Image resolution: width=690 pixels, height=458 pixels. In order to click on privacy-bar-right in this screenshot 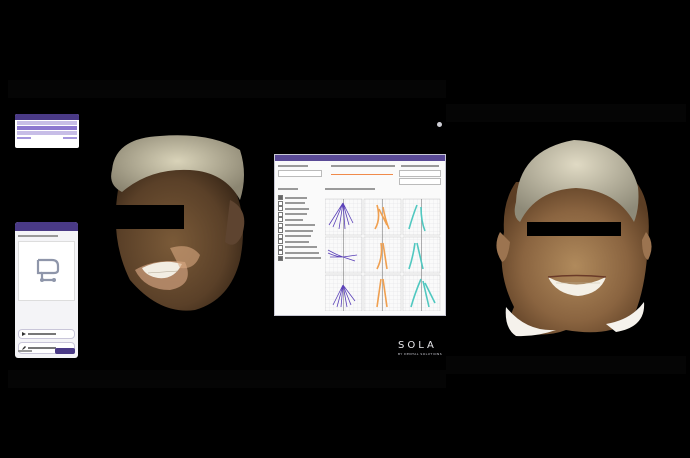, I will do `click(574, 229)`.